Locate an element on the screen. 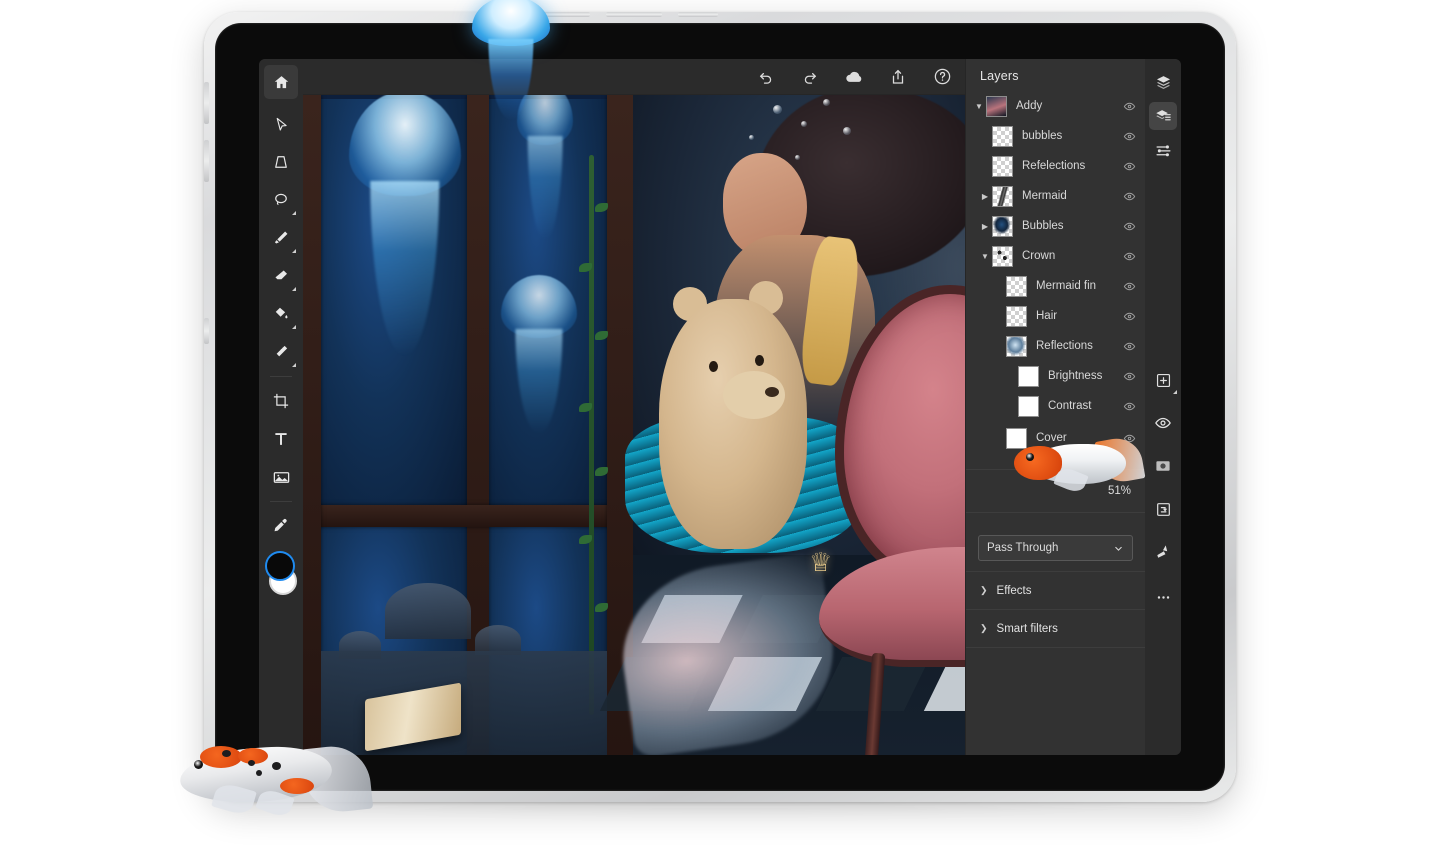 The image size is (1440, 850). rail-mask-button is located at coordinates (1163, 466).